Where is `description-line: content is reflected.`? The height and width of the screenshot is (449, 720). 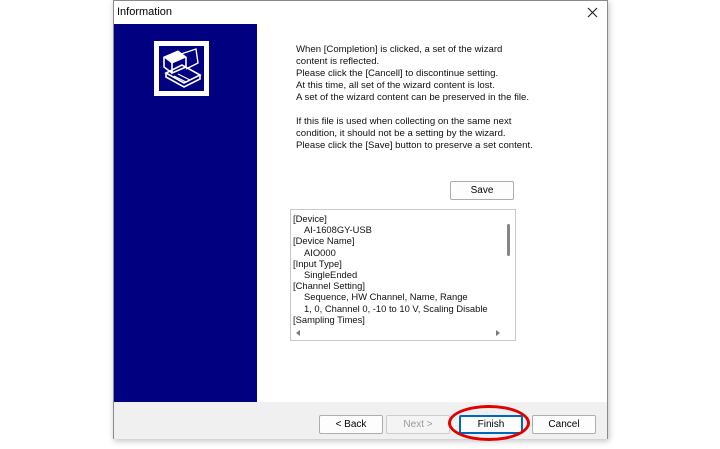 description-line: content is reflected. is located at coordinates (338, 61).